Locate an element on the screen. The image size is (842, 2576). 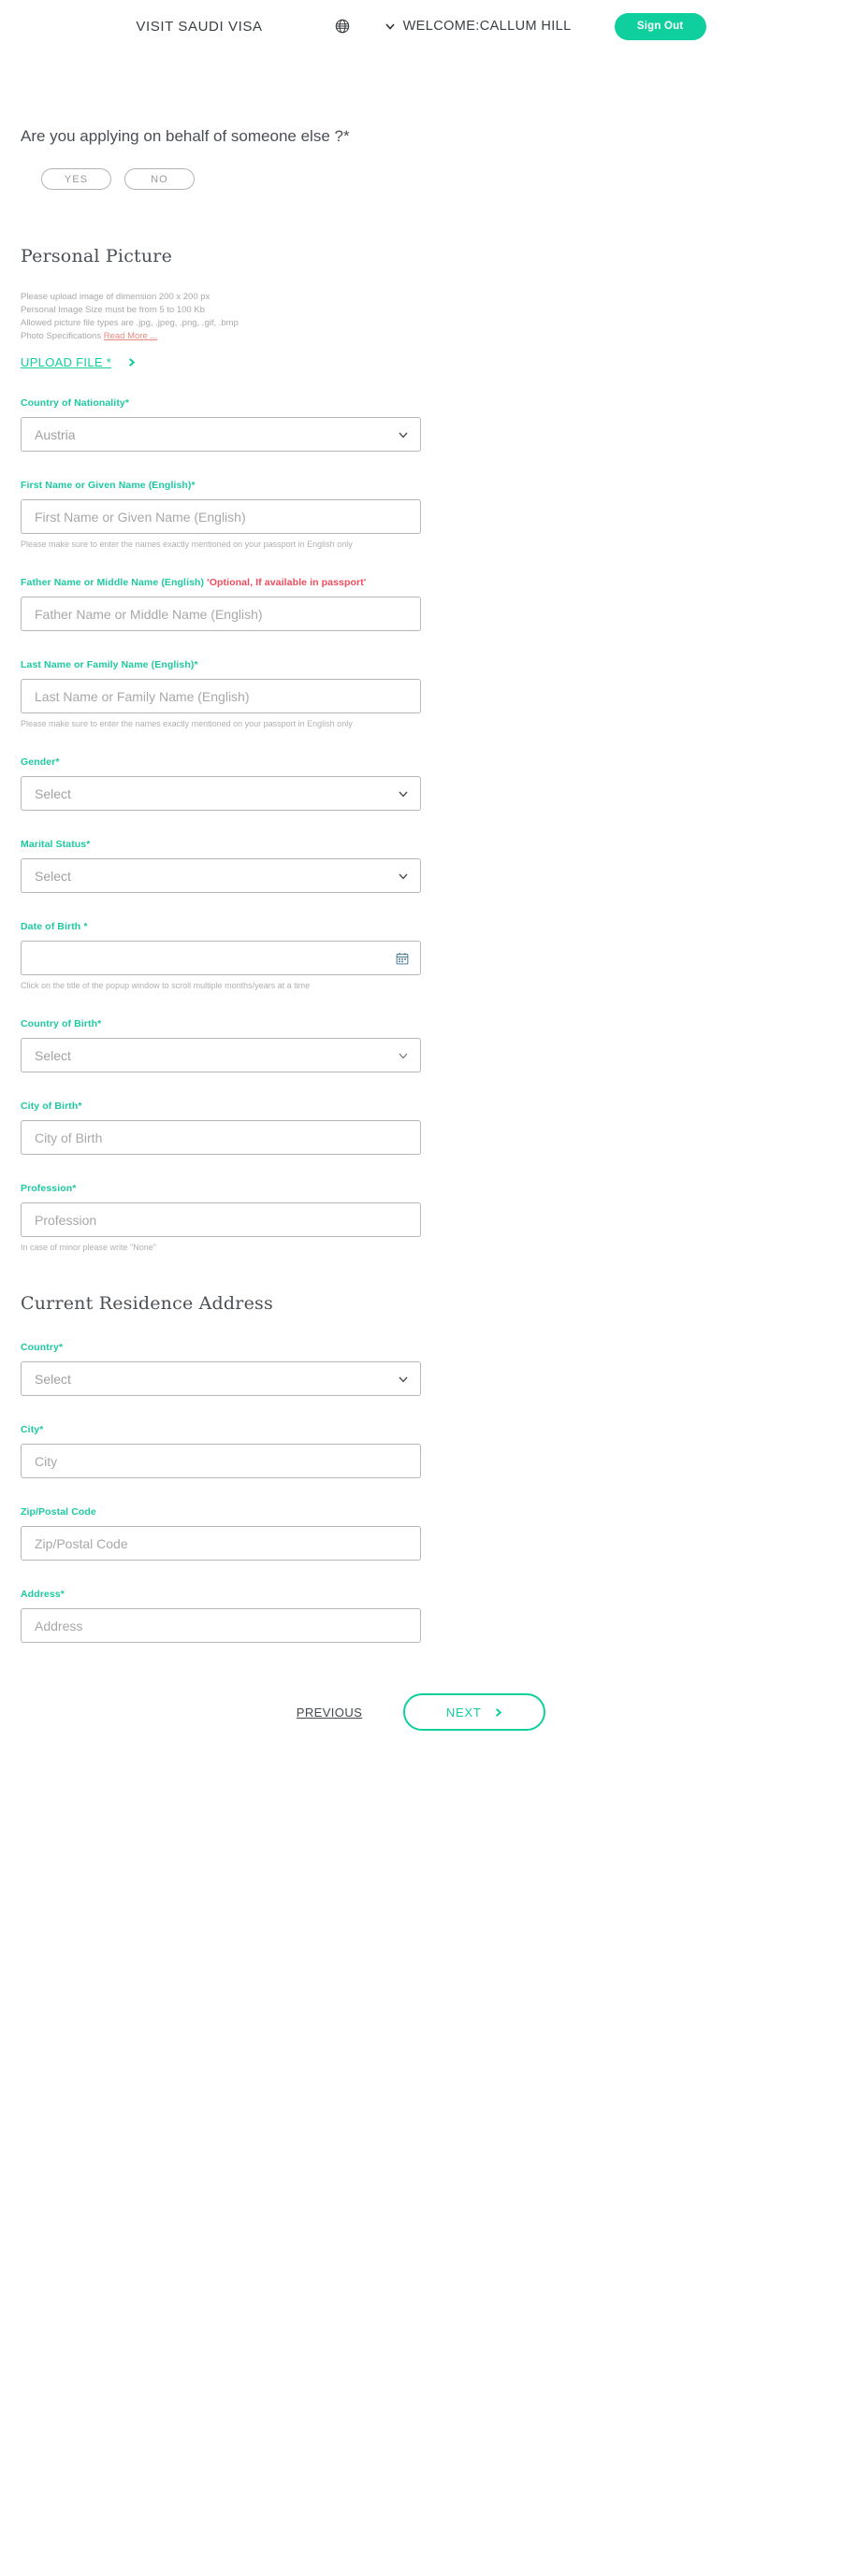
residence-city-placeholder: City is located at coordinates (46, 1461).